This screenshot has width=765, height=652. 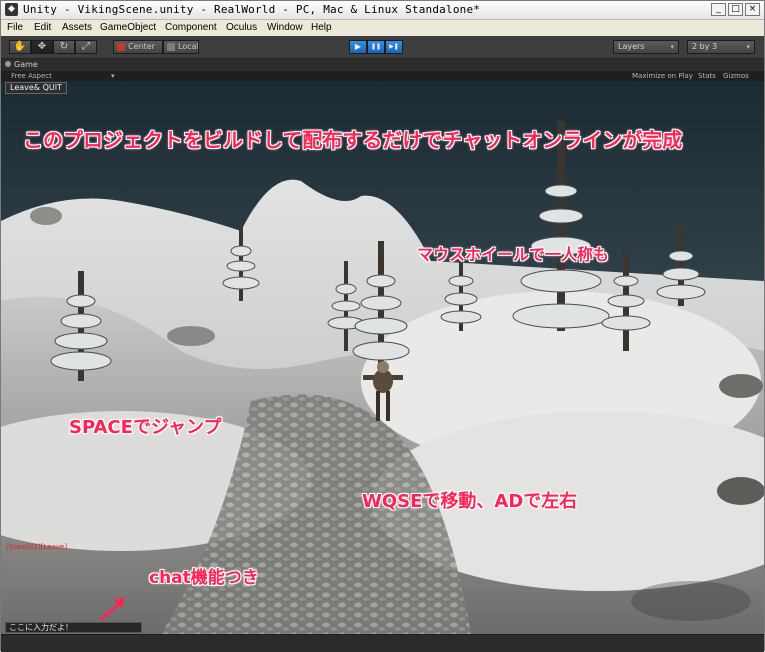 I want to click on step-button: ▶❚, so click(x=394, y=47).